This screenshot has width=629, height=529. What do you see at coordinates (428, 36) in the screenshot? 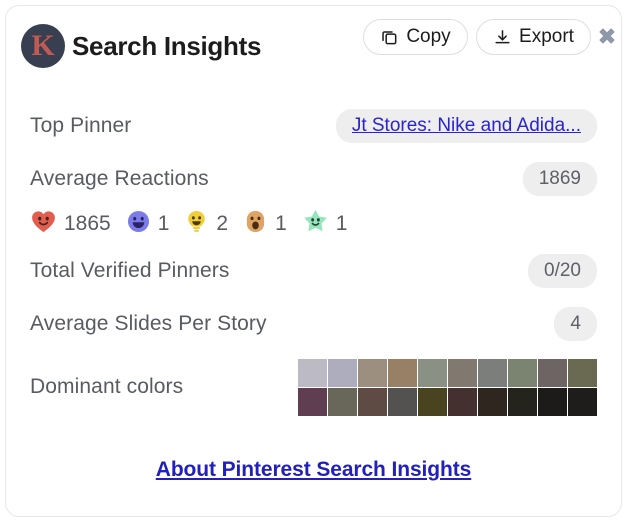
I see `copy-button-label: Copy` at bounding box center [428, 36].